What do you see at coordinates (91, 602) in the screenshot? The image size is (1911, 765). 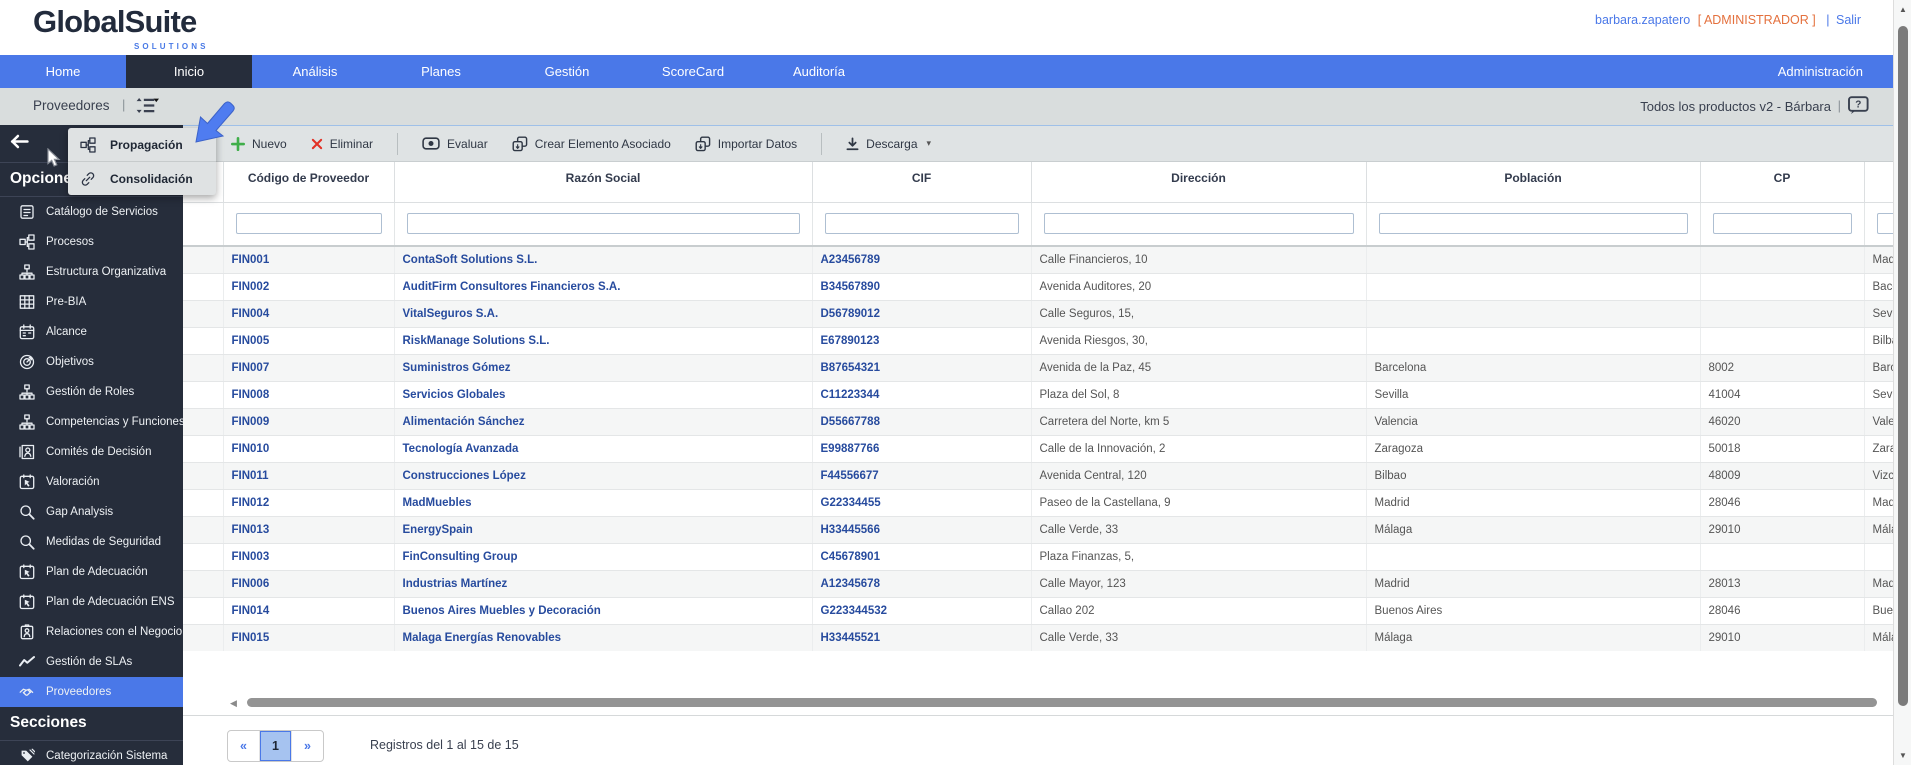 I see `sidebar-item-plan-de-adecuacion-ens: Plan de Adecuación ENS` at bounding box center [91, 602].